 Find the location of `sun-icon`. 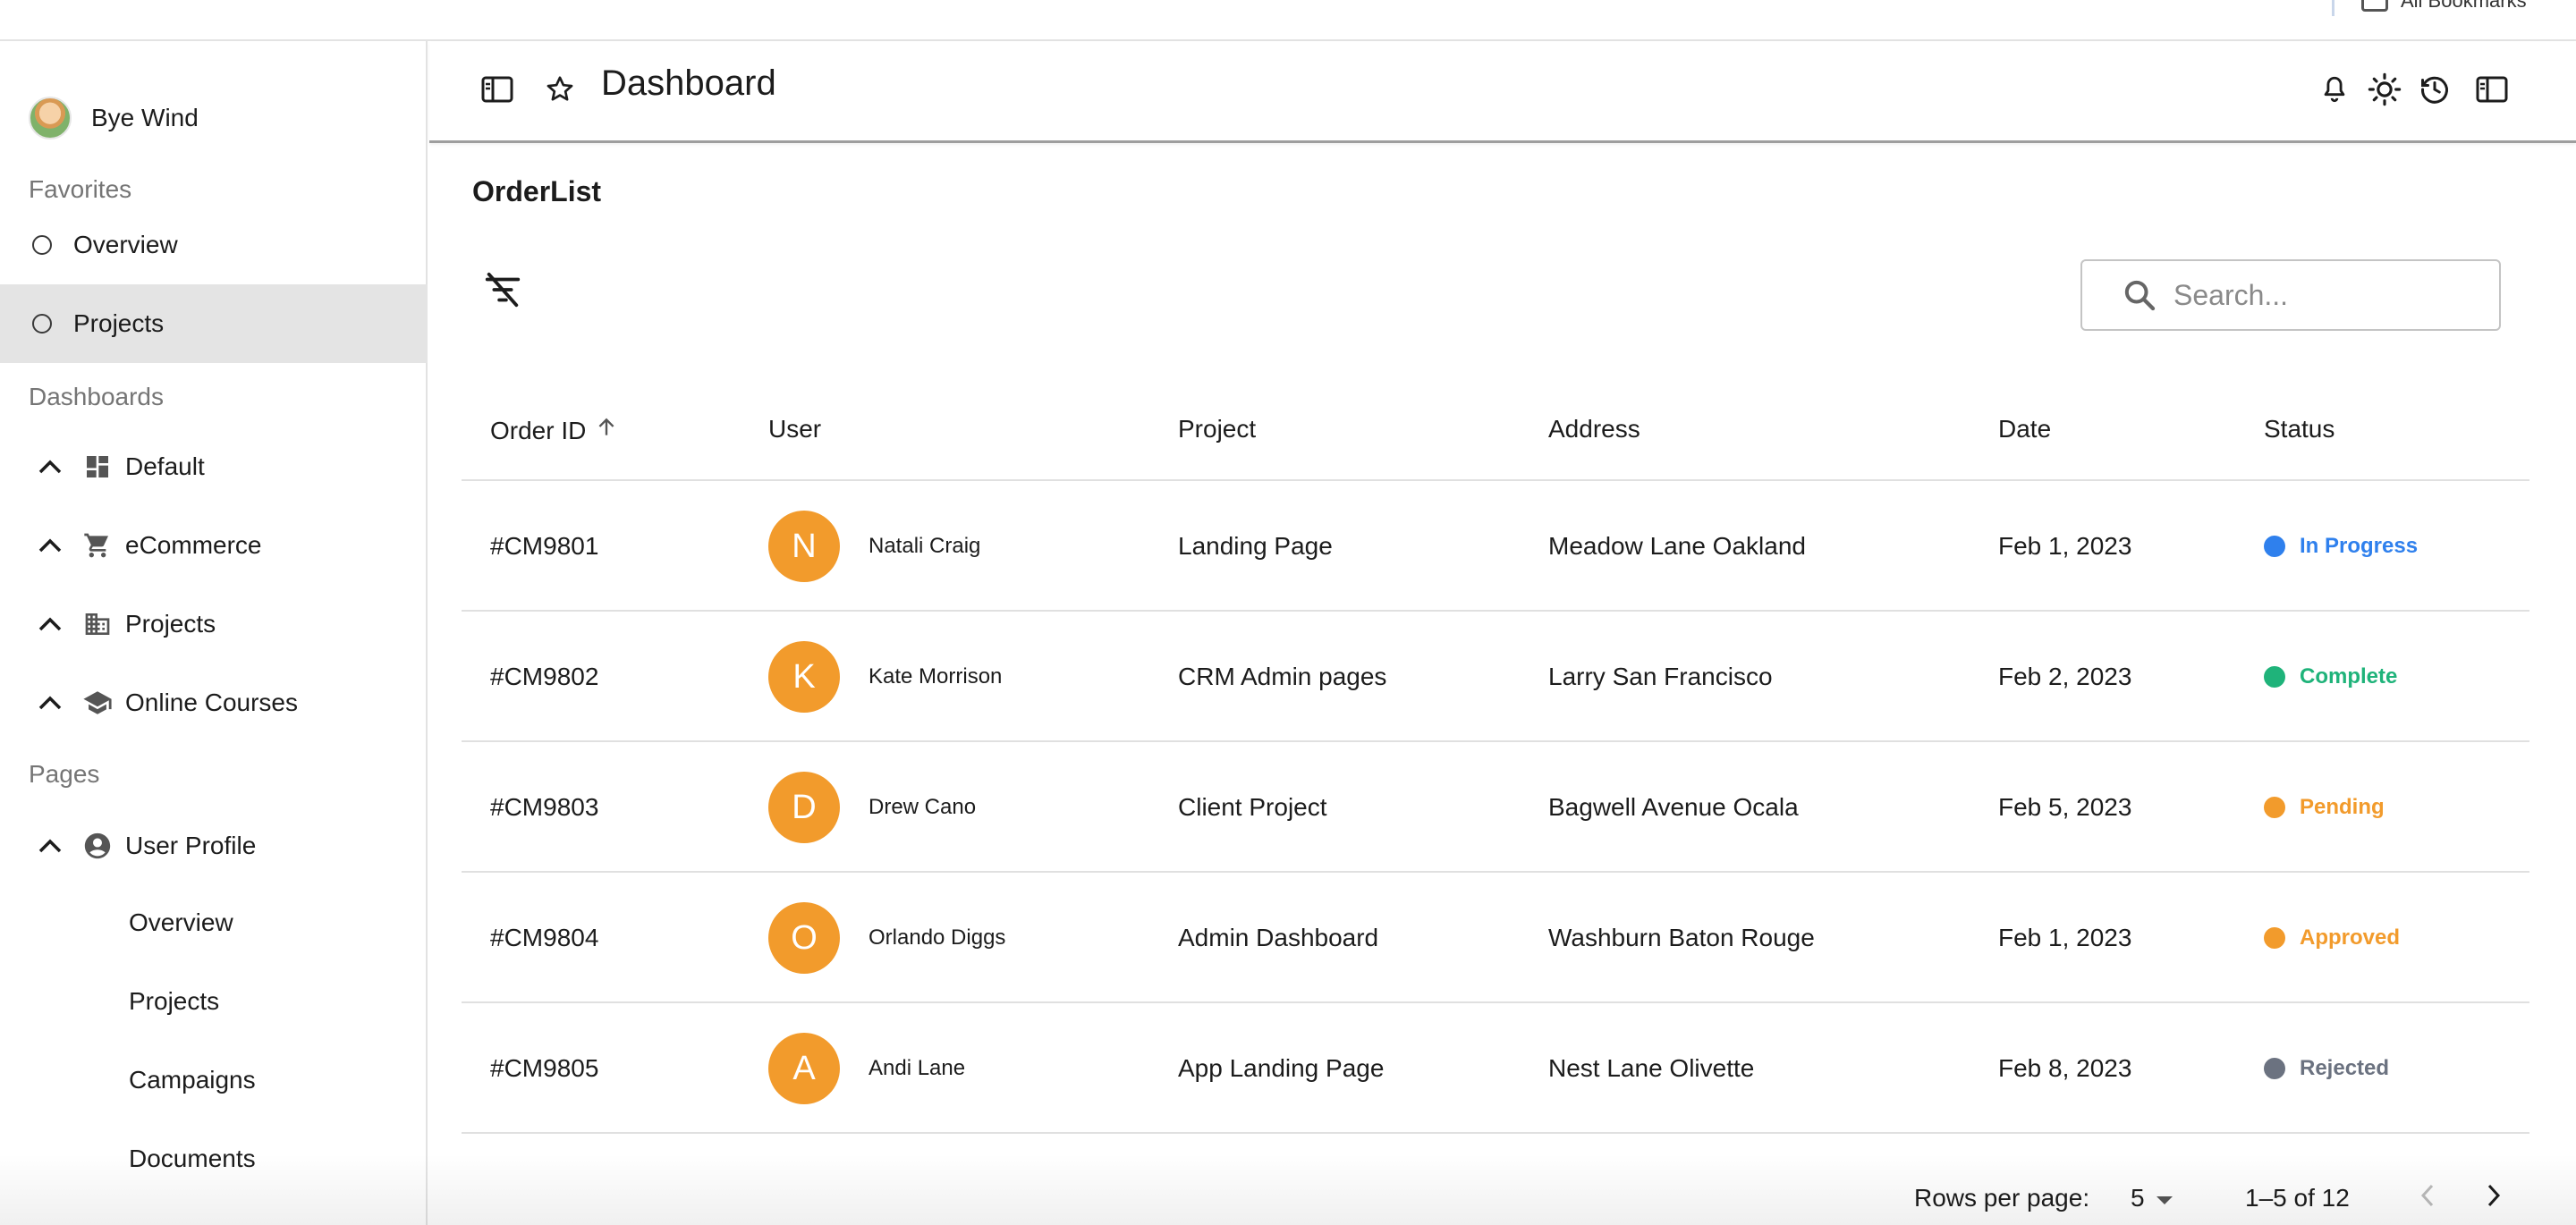

sun-icon is located at coordinates (2385, 91).